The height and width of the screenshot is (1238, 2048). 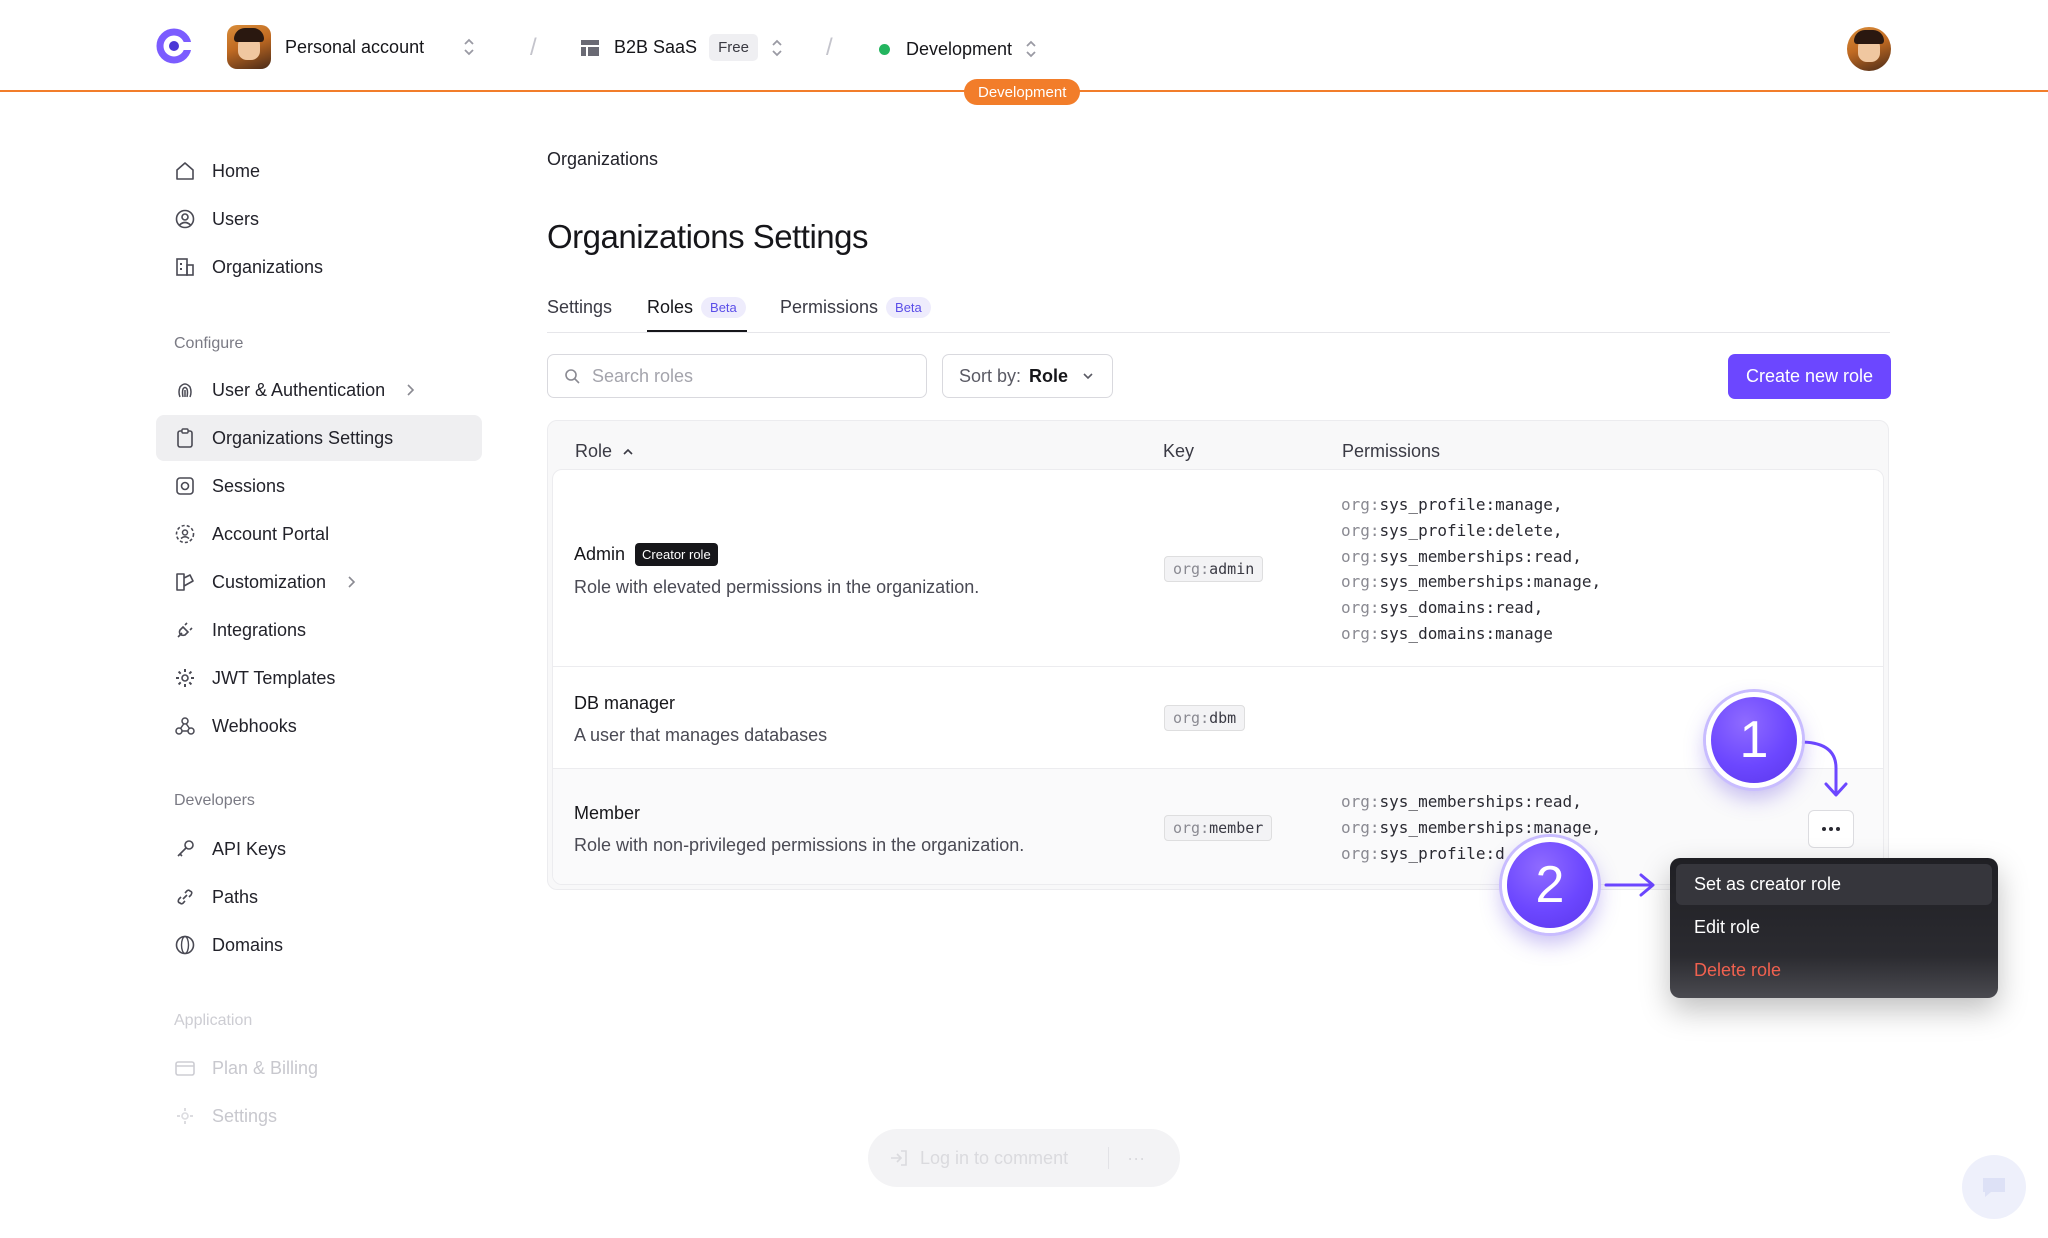 I want to click on user-avatar, so click(x=1869, y=49).